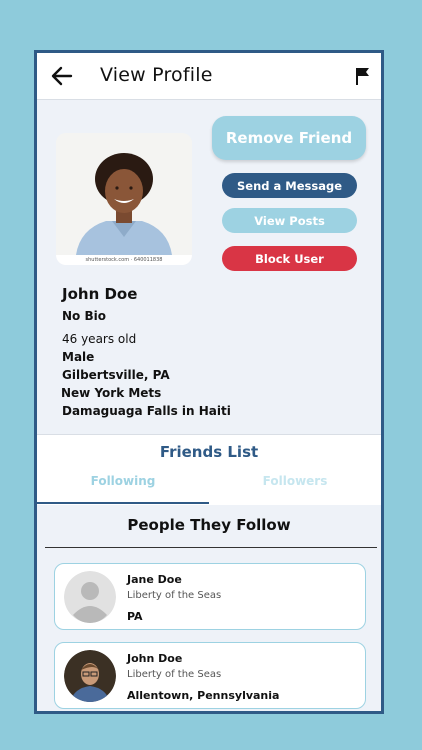 The image size is (422, 750). Describe the element at coordinates (146, 411) in the screenshot. I see `profile-place: Damaguaga Falls in Haiti` at that location.